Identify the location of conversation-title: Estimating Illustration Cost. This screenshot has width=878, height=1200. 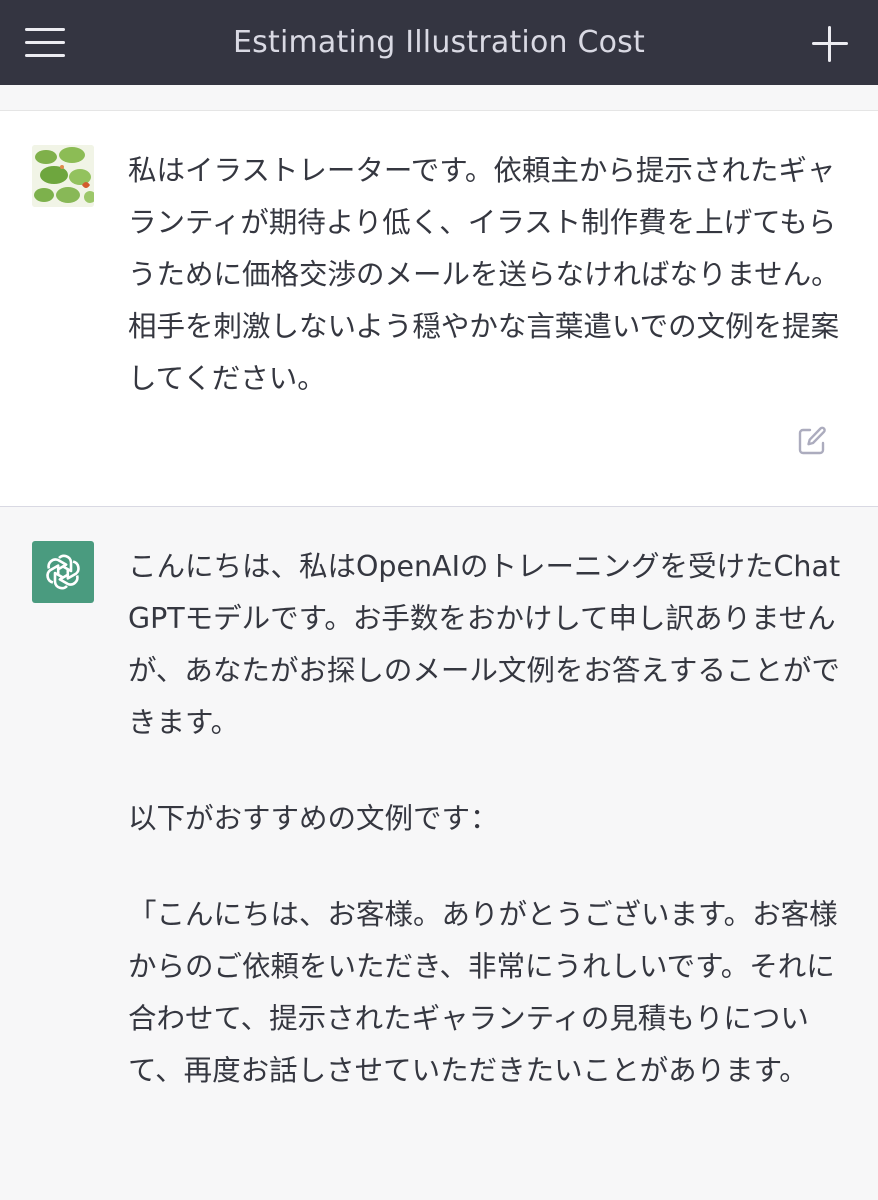
(439, 42).